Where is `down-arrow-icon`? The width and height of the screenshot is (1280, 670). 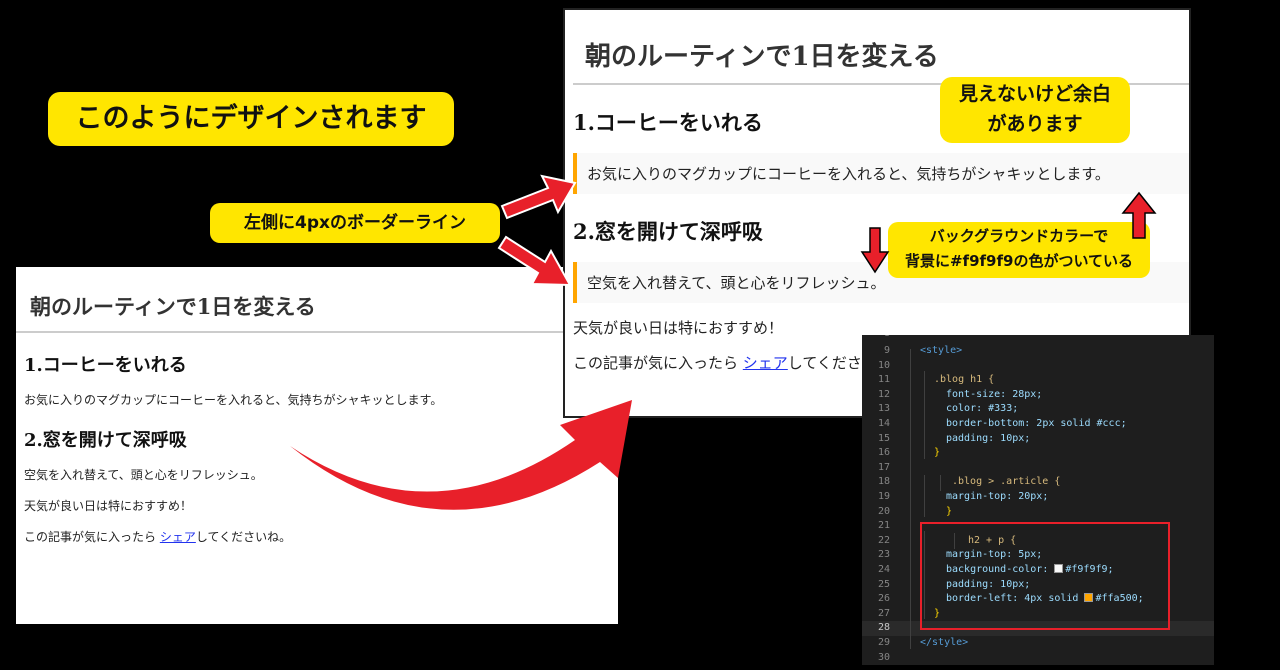 down-arrow-icon is located at coordinates (875, 250).